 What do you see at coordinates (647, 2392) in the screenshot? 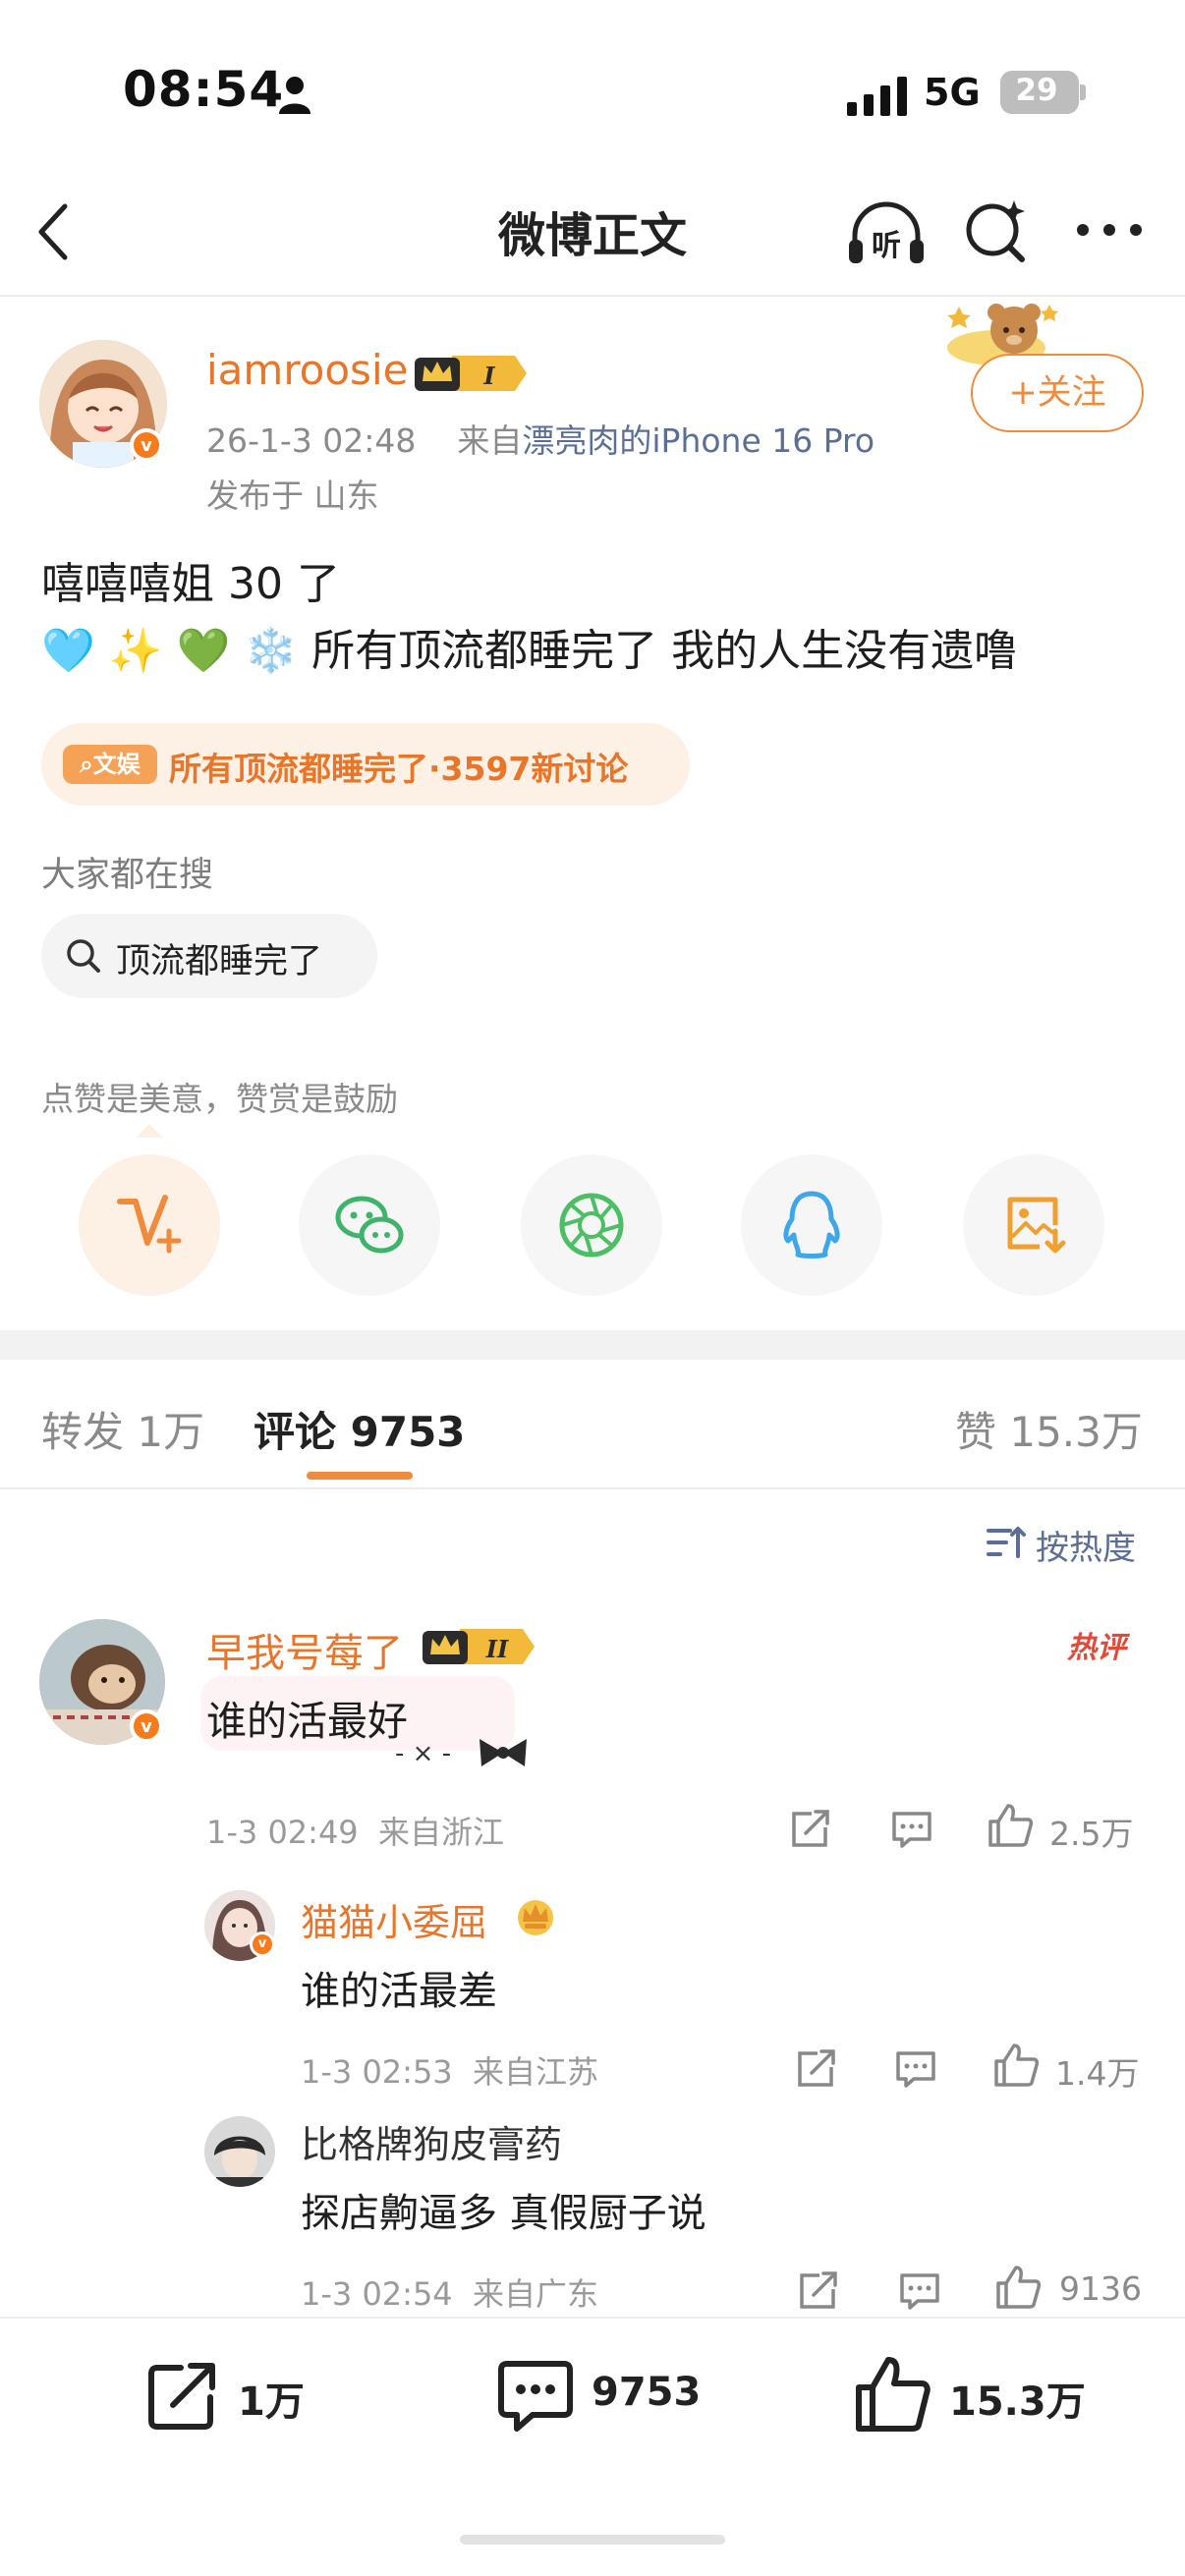
I see `comment-count: 9753` at bounding box center [647, 2392].